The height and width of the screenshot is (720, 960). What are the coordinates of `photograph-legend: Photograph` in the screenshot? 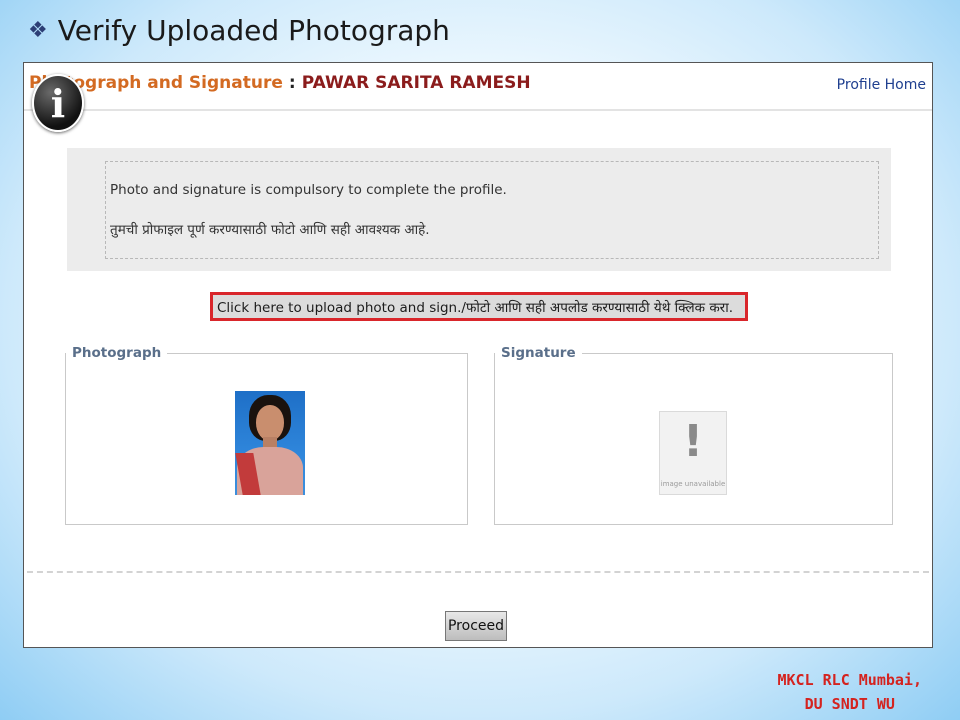 It's located at (117, 353).